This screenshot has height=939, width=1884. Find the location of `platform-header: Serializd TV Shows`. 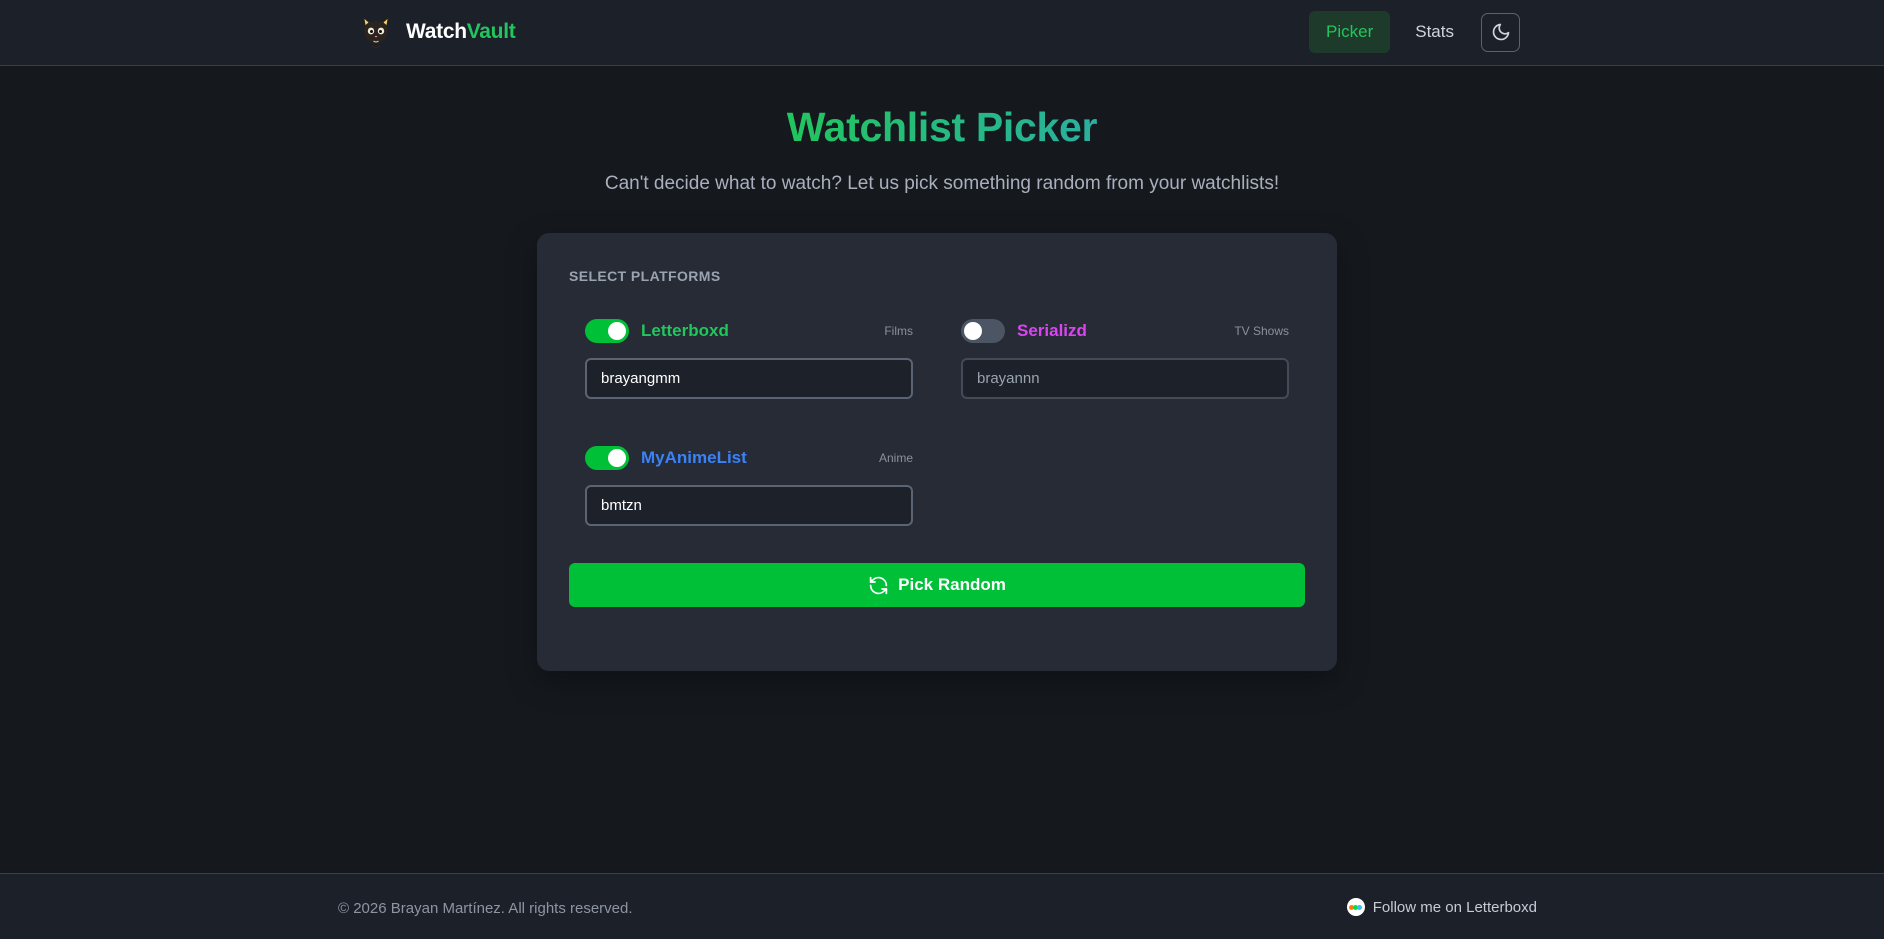

platform-header: Serializd TV Shows is located at coordinates (1125, 331).